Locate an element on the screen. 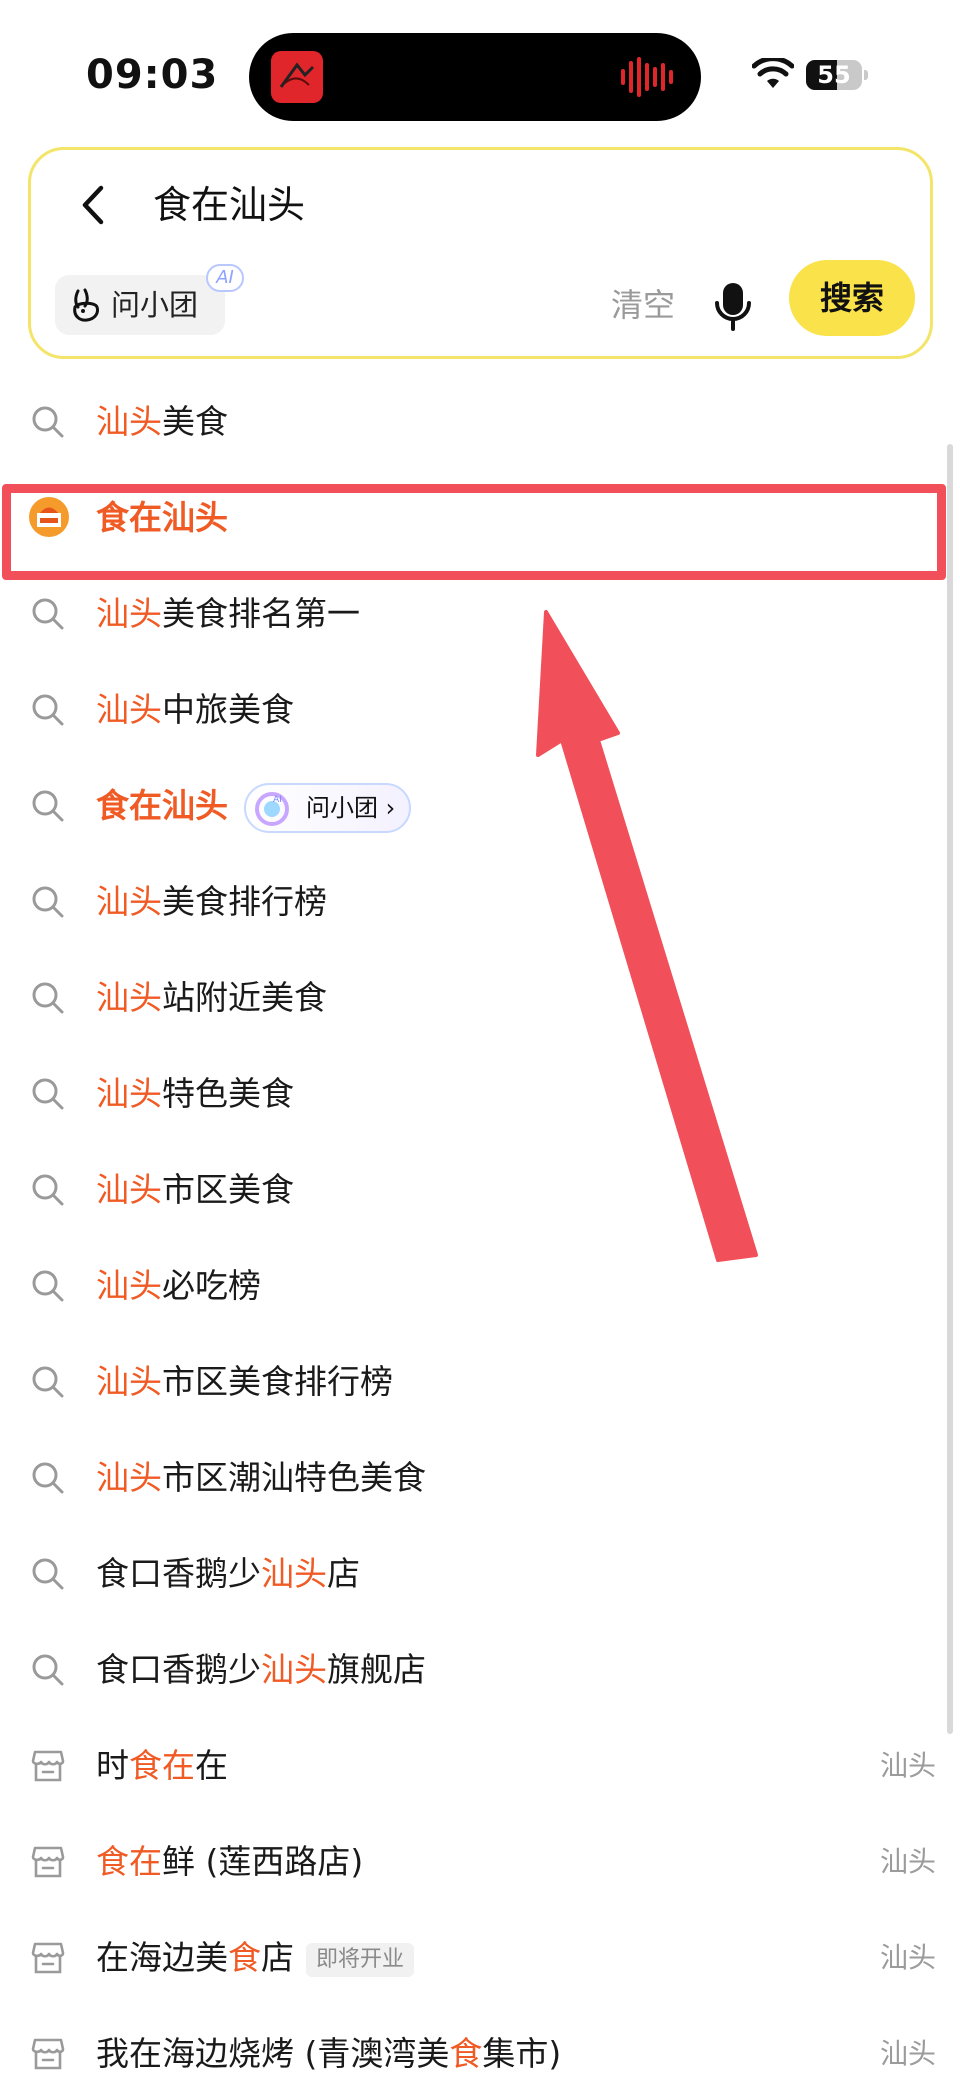 This screenshot has width=960, height=2087. clear-button: 清空 is located at coordinates (643, 305).